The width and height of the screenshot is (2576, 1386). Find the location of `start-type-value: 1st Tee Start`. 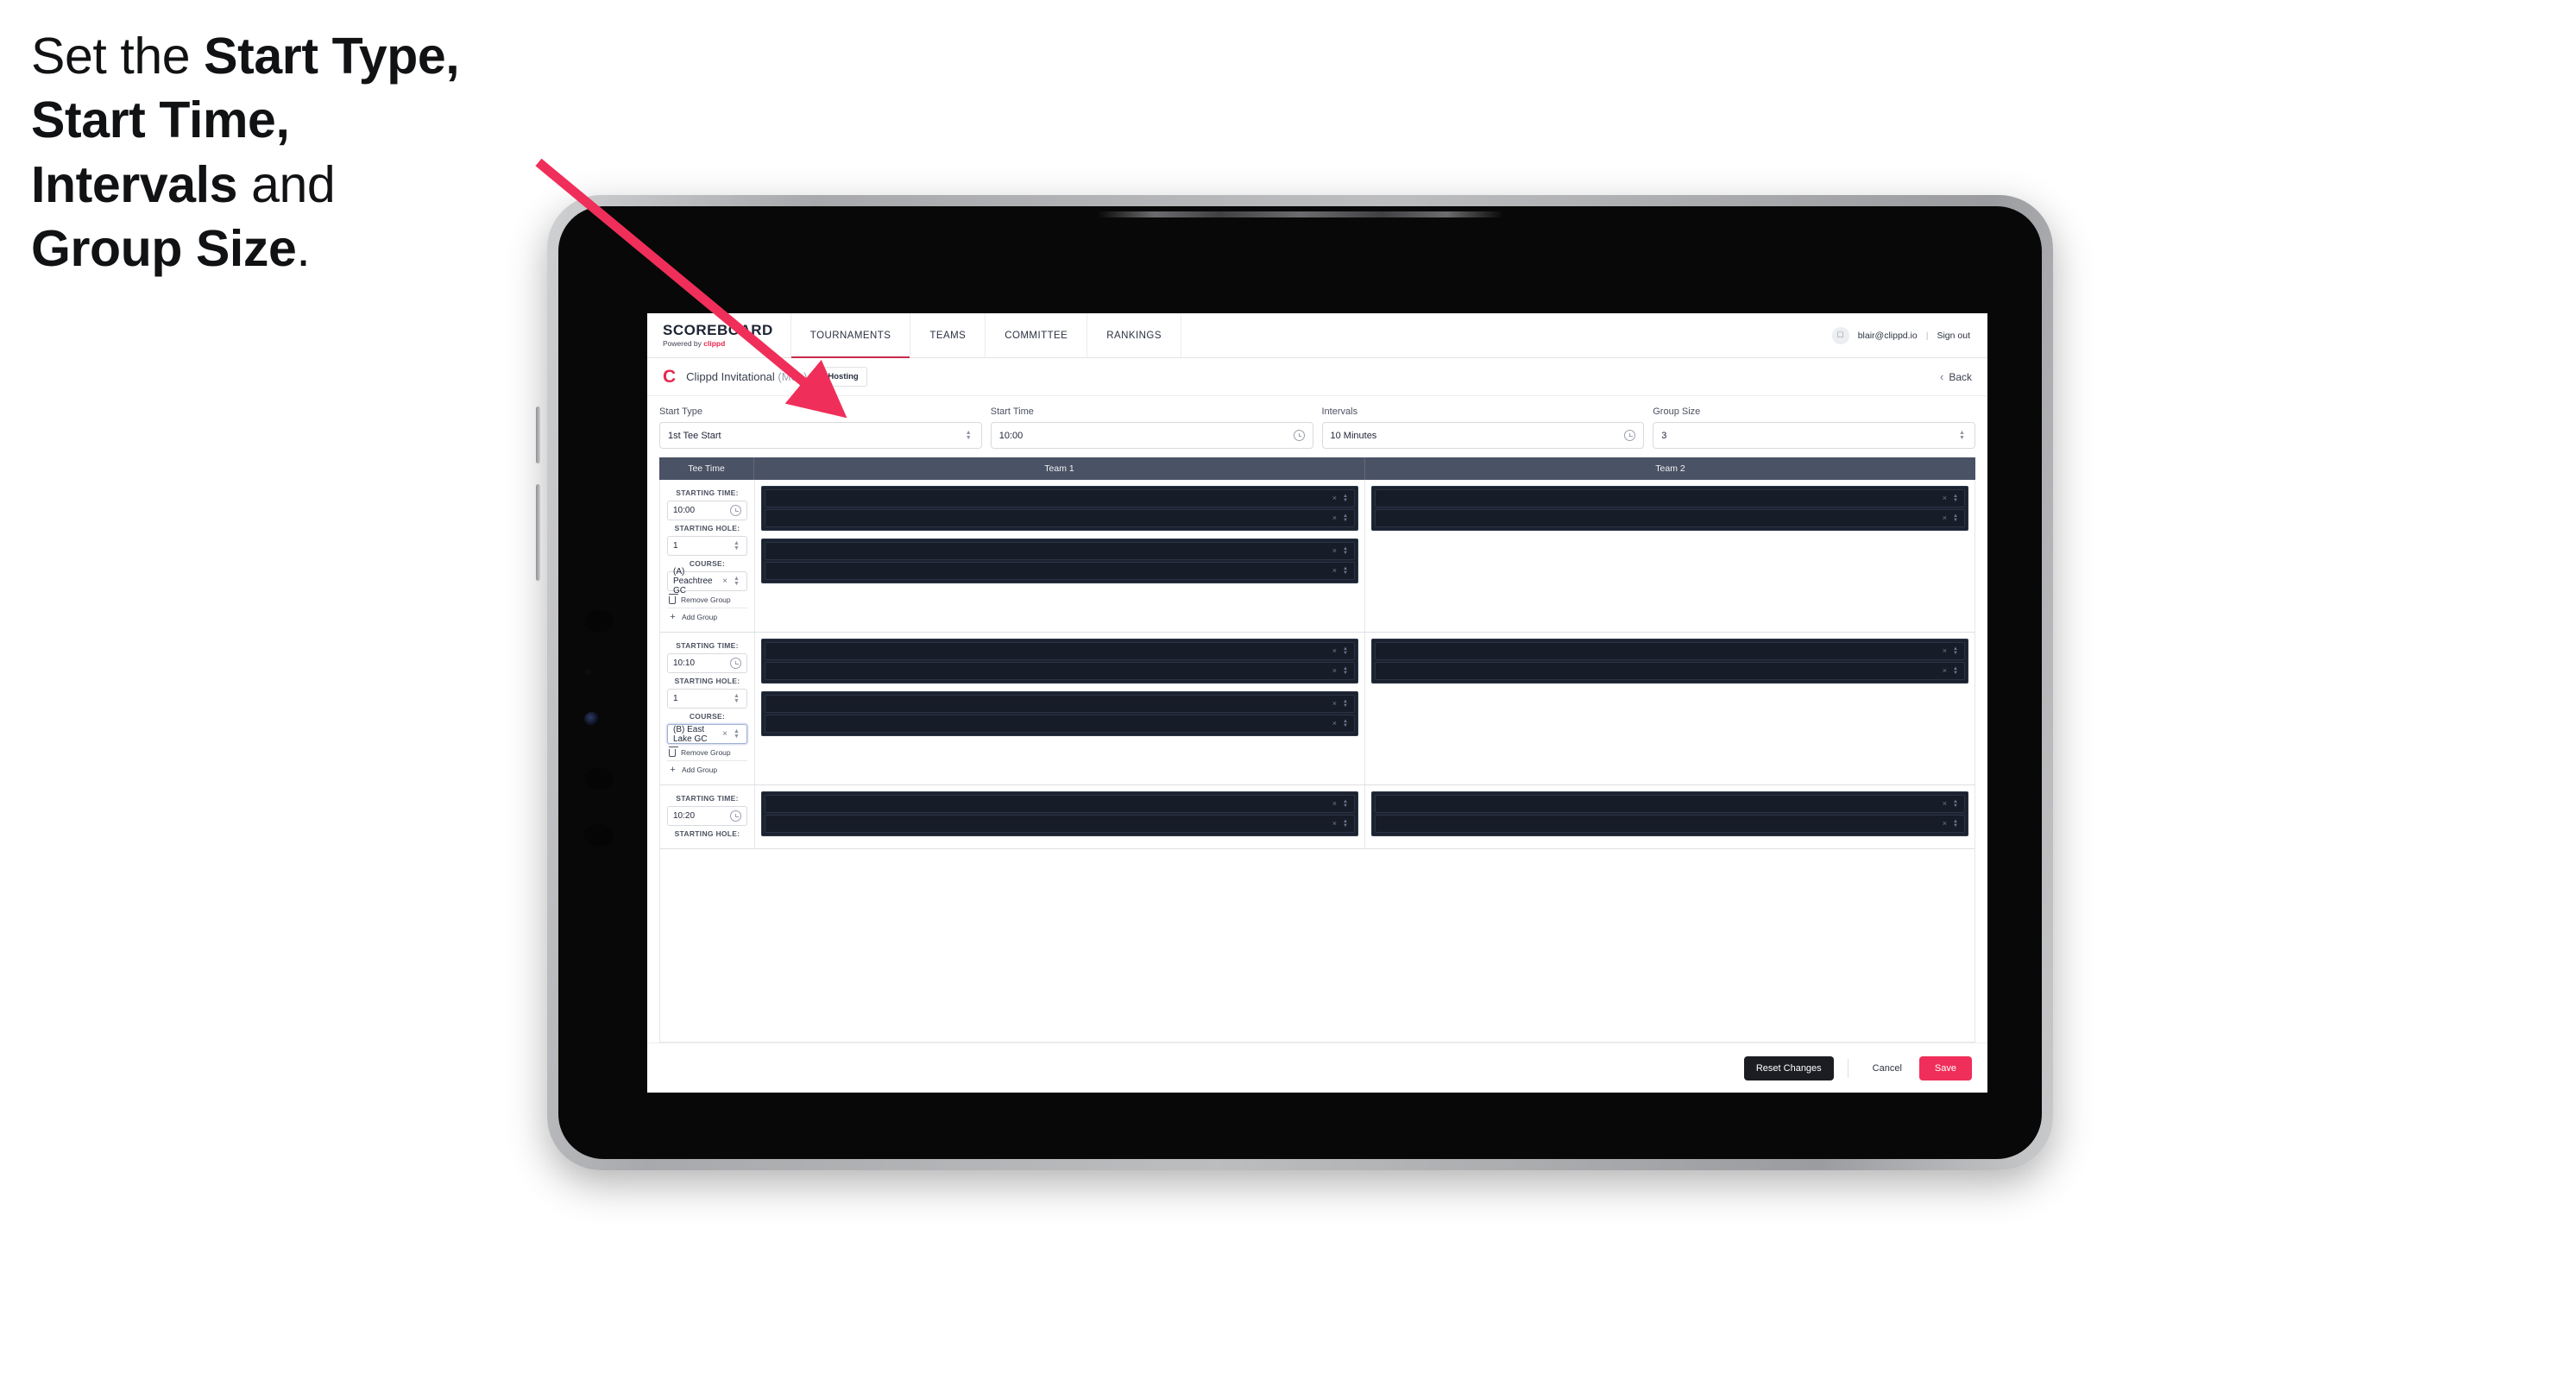

start-type-value: 1st Tee Start is located at coordinates (695, 435).